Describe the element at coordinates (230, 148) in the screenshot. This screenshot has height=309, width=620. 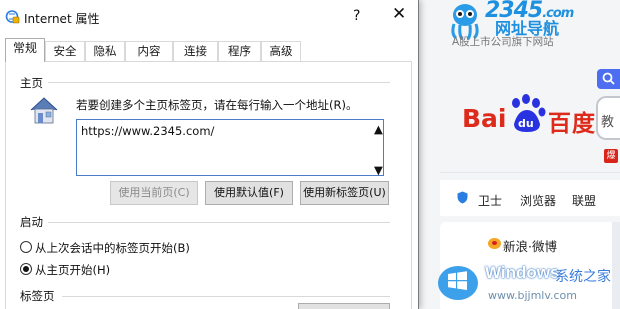
I see `homepage-url-textarea: https://www.2345.com/ ▲ ▼` at that location.